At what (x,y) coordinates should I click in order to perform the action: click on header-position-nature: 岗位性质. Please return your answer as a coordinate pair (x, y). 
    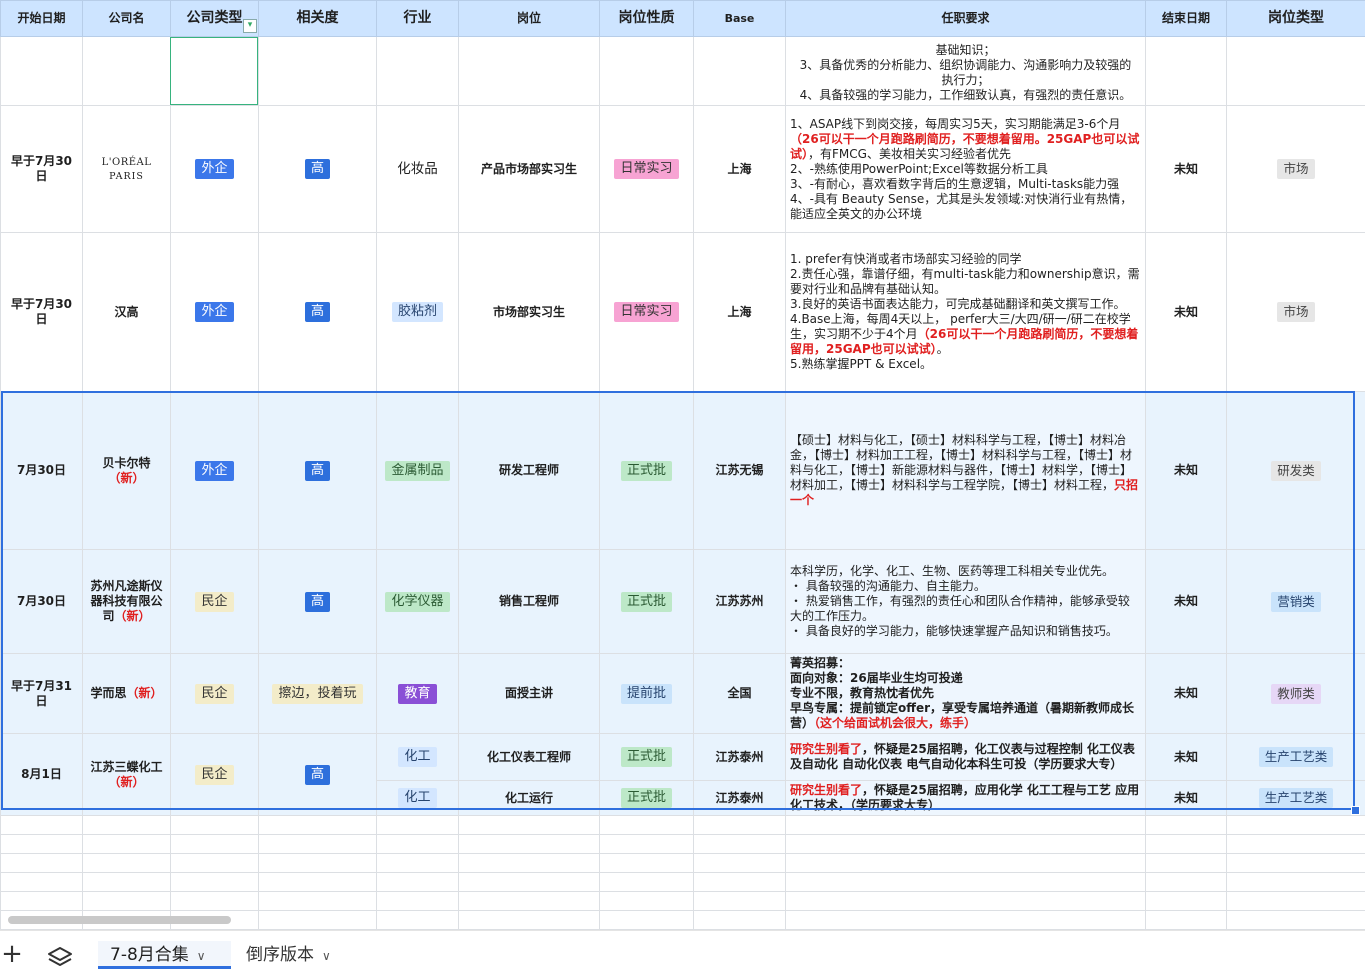
    Looking at the image, I should click on (647, 19).